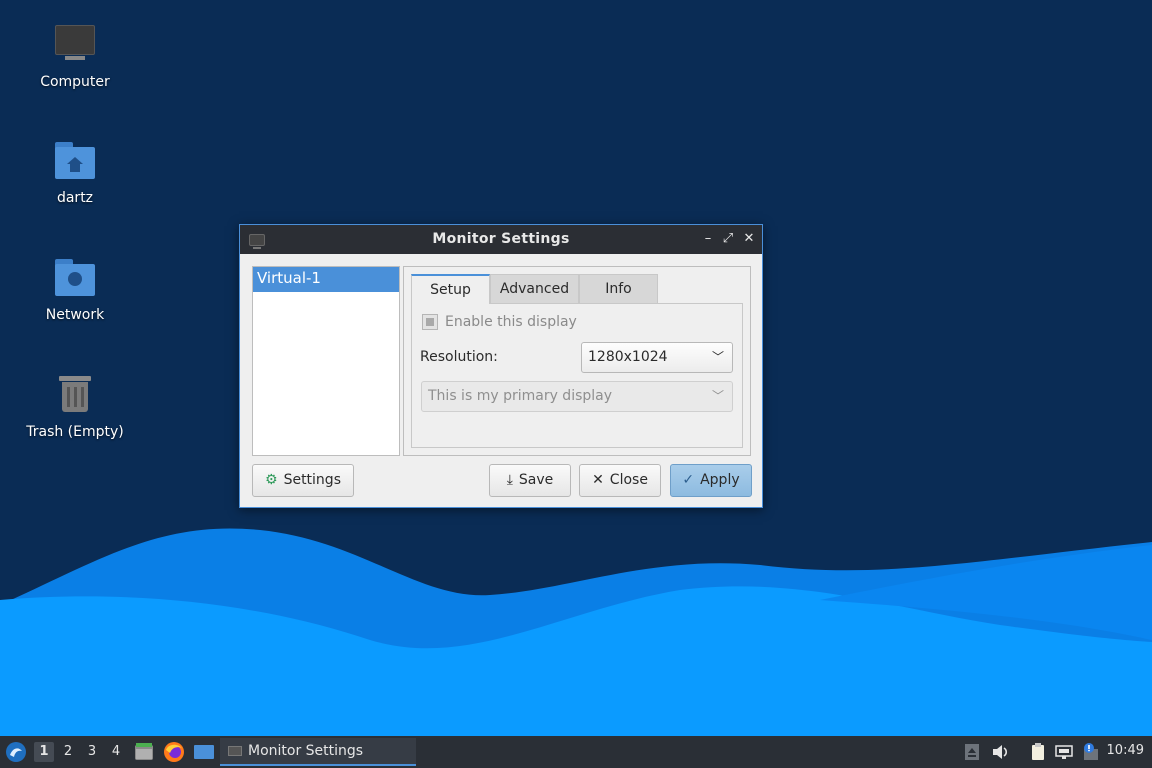  I want to click on apply-button-label: Apply, so click(720, 480).